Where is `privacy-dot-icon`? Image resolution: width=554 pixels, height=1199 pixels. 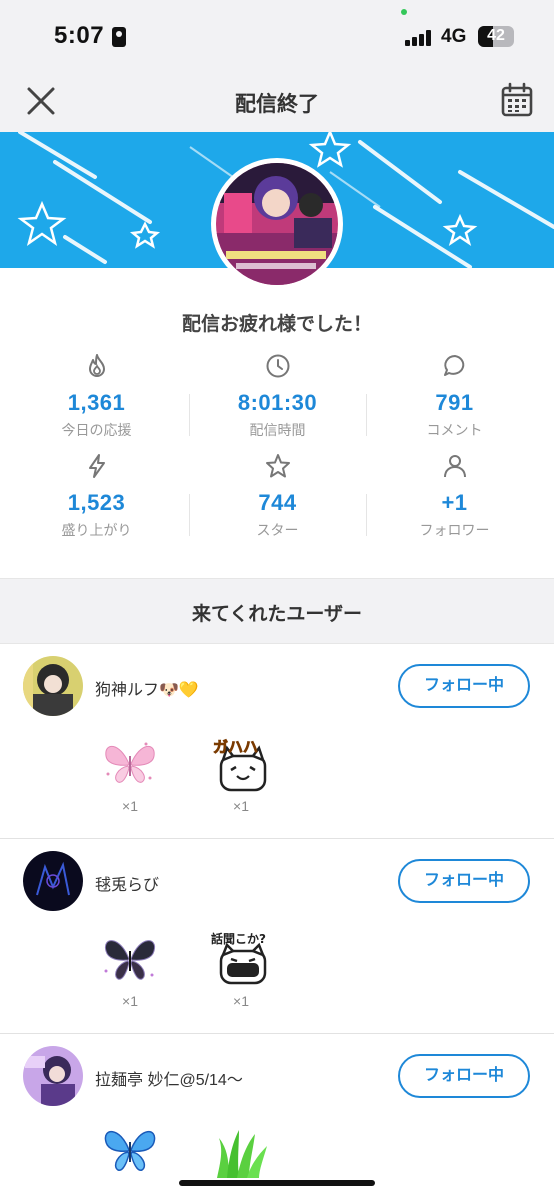 privacy-dot-icon is located at coordinates (404, 12).